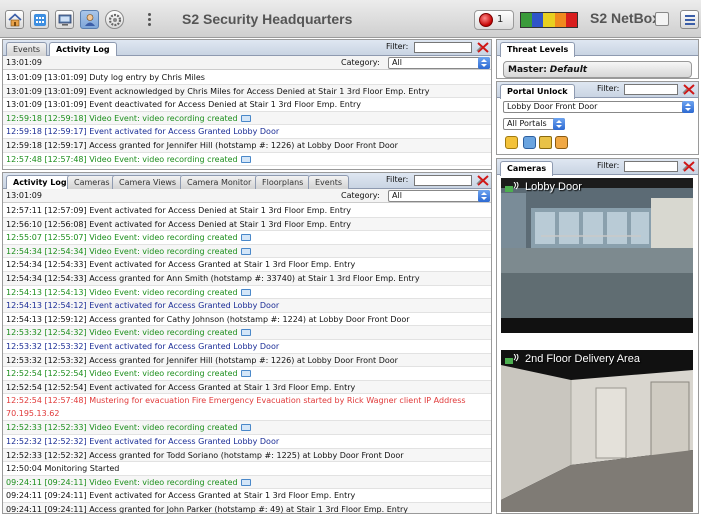 This screenshot has width=701, height=514. I want to click on home-button, so click(14, 19).